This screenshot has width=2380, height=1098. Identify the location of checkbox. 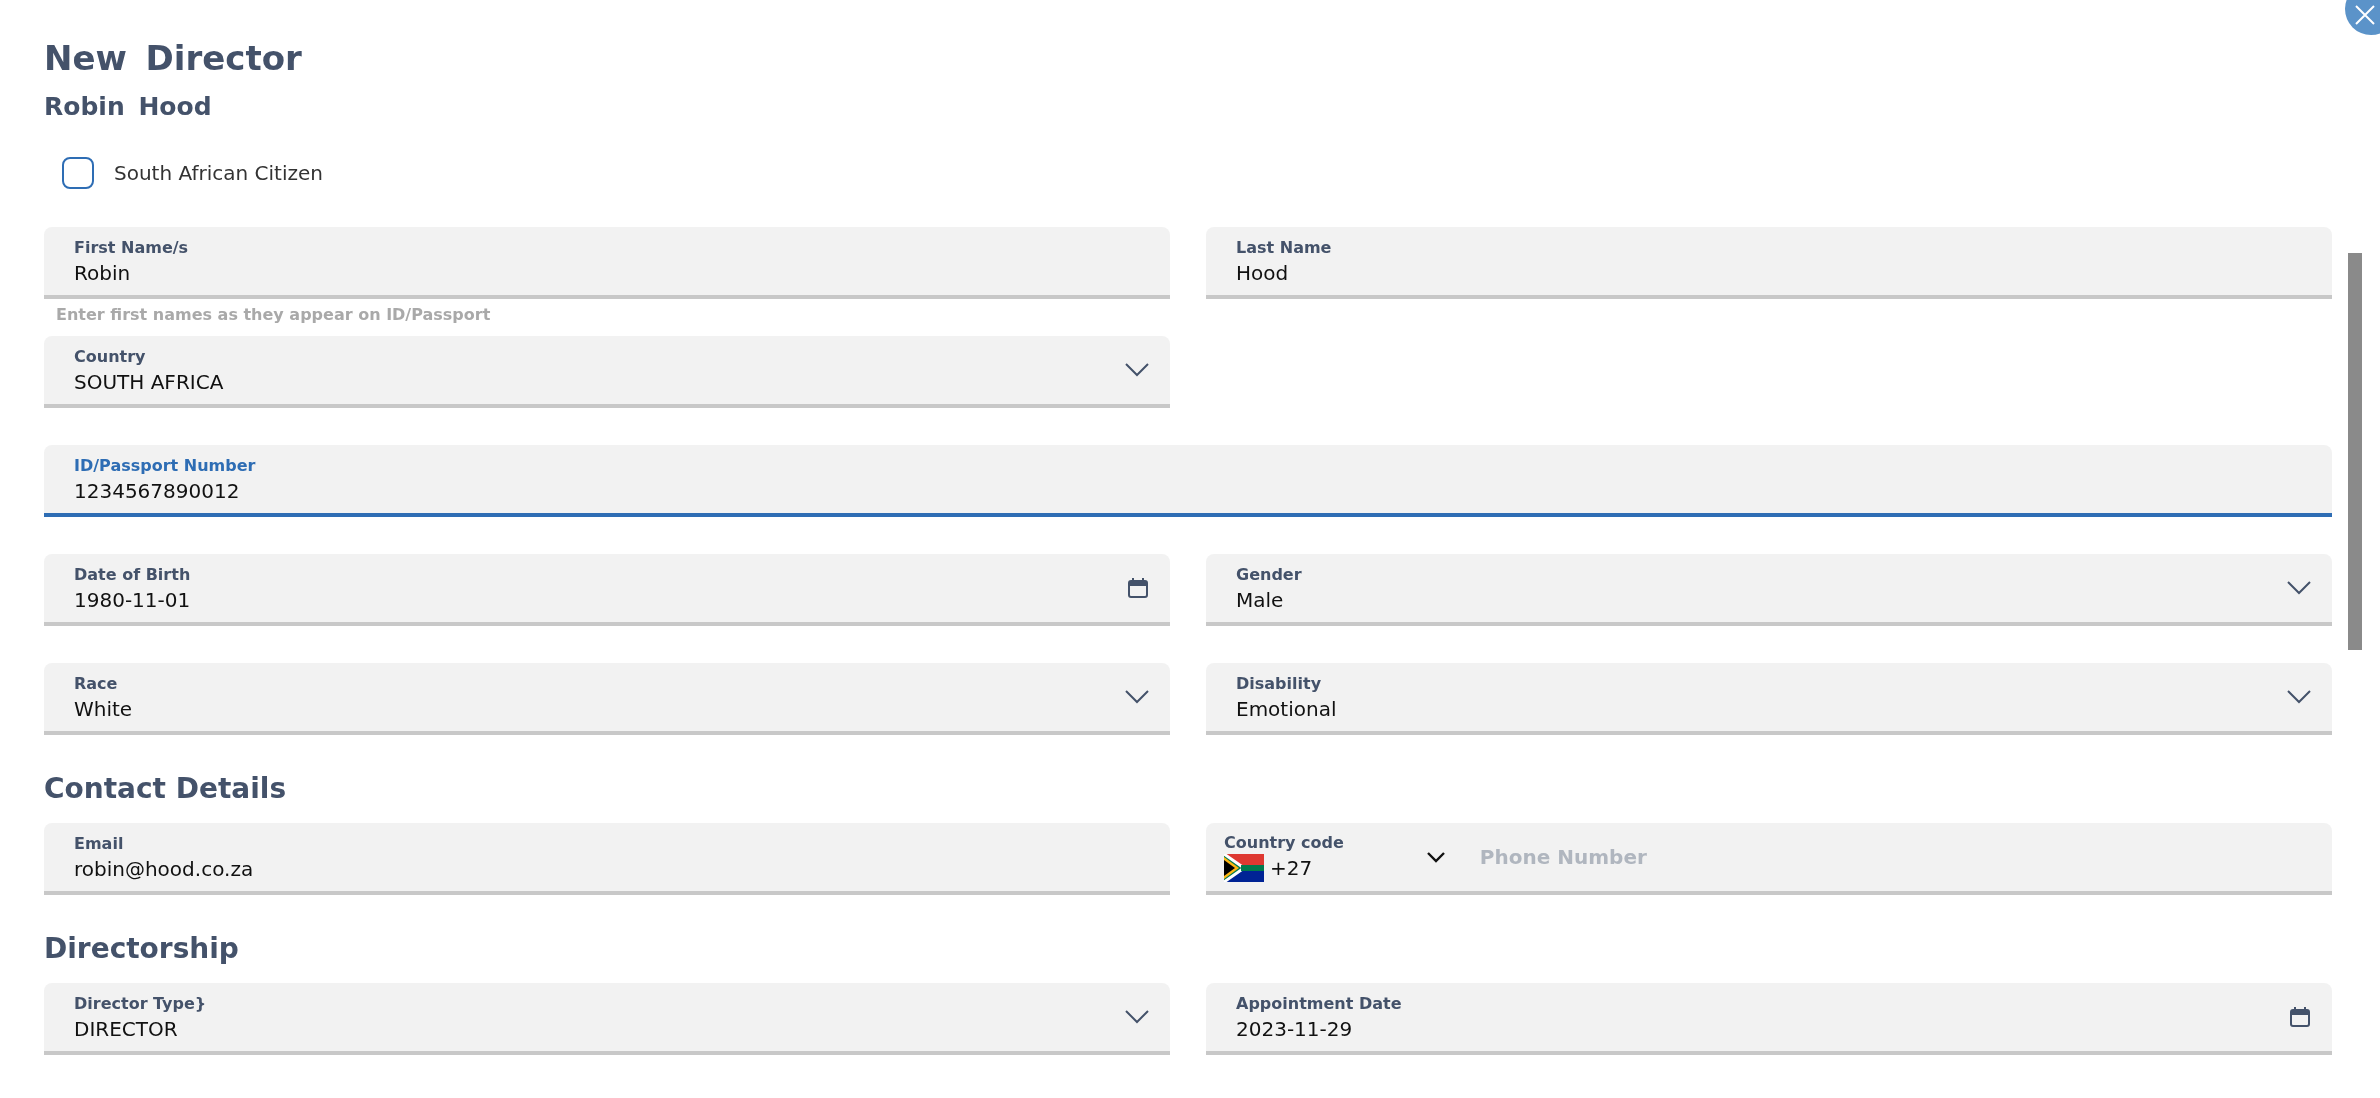
(78, 173).